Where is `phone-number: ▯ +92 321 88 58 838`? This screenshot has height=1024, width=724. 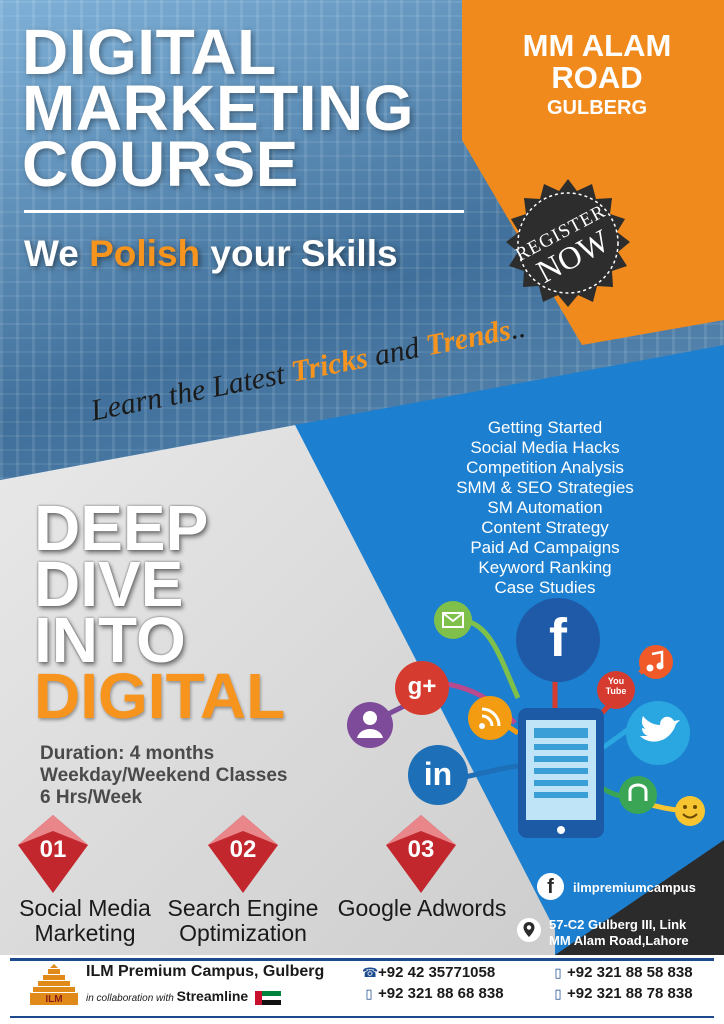
phone-number: ▯ +92 321 88 58 838 is located at coordinates (622, 972).